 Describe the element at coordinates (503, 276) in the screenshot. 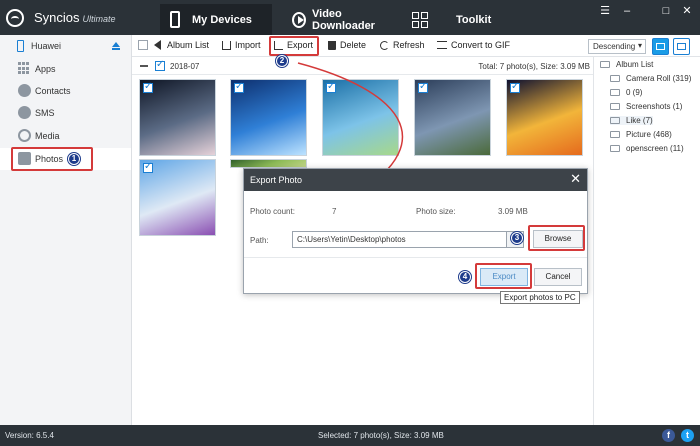

I see `highlight-export-confirm` at that location.